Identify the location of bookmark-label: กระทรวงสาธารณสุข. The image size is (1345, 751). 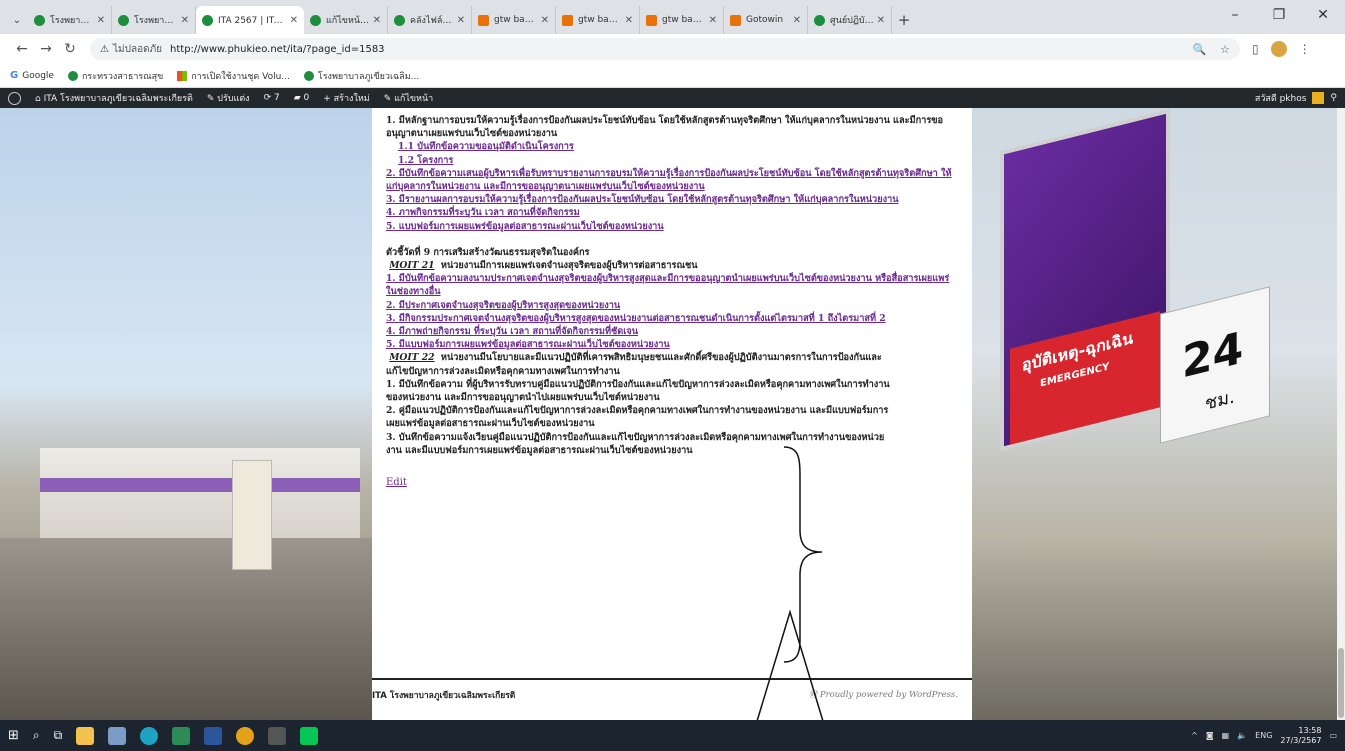
(122, 76).